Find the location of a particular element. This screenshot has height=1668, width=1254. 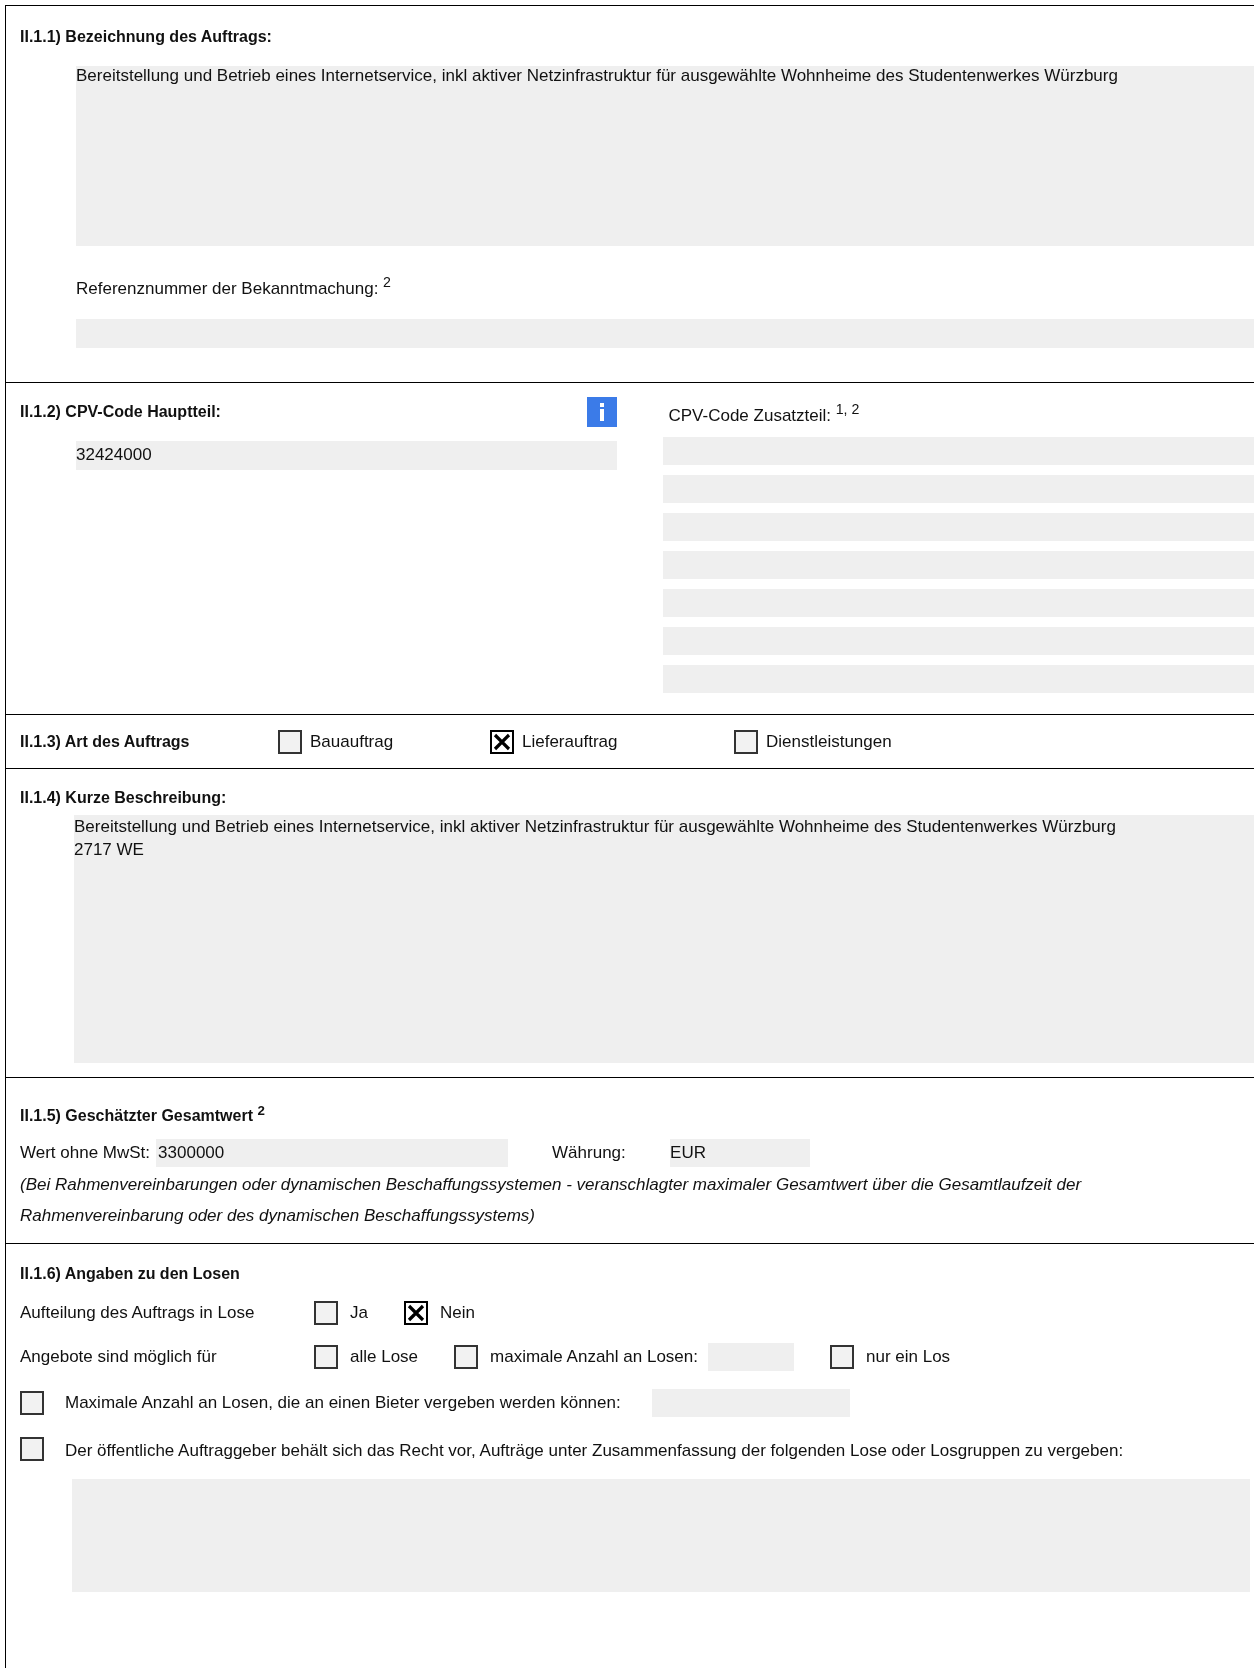

option-label: Ja is located at coordinates (359, 1313).